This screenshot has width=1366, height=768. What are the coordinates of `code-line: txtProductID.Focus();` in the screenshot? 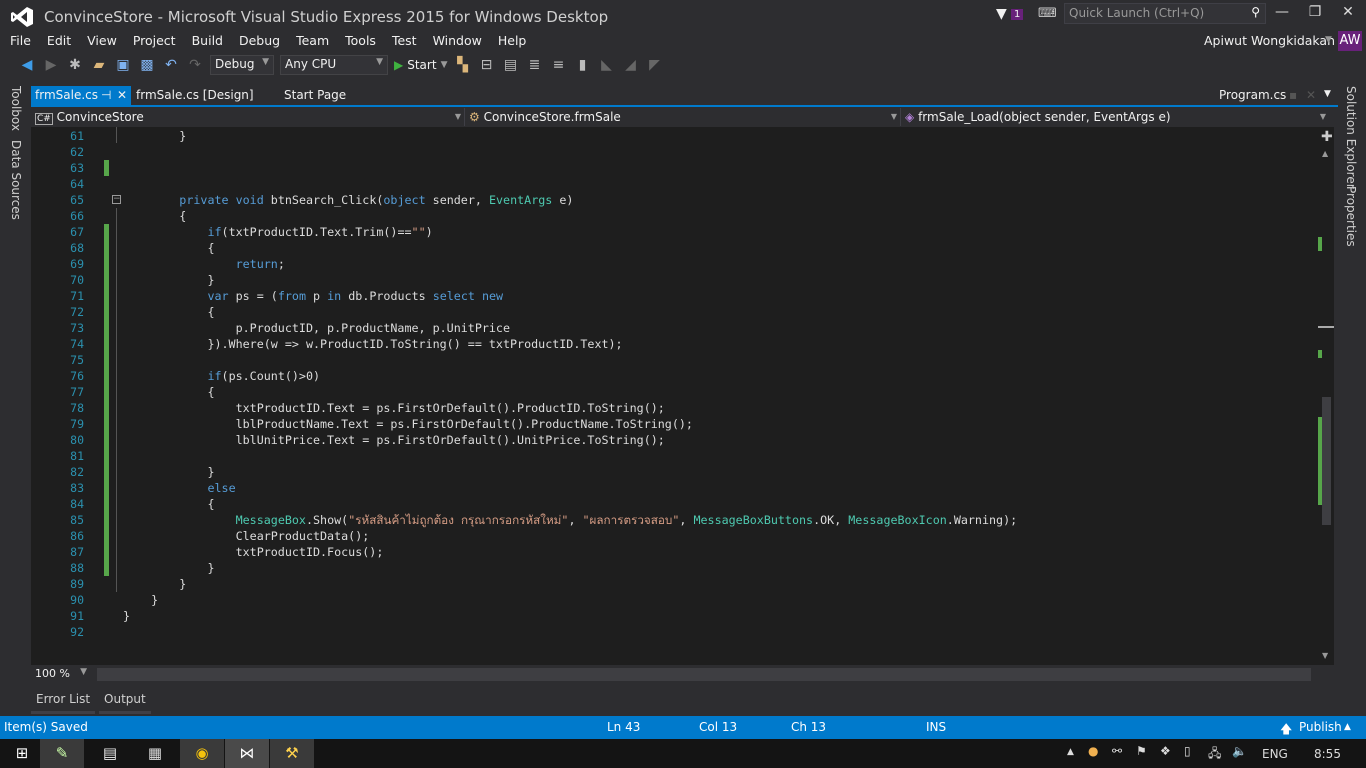 It's located at (253, 552).